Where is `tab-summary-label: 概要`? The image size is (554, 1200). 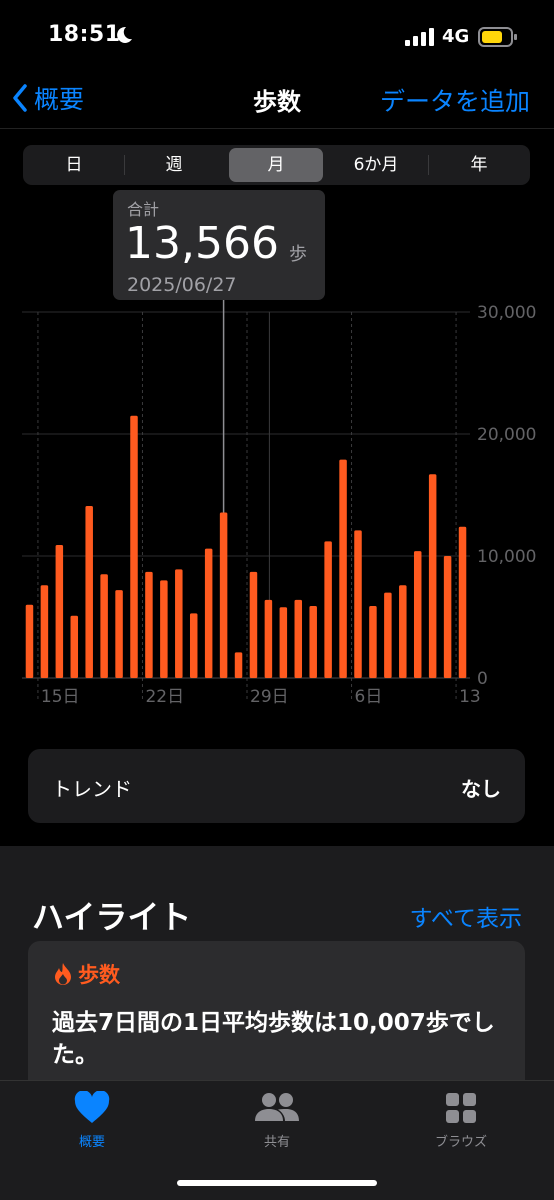
tab-summary-label: 概要 is located at coordinates (91, 1142).